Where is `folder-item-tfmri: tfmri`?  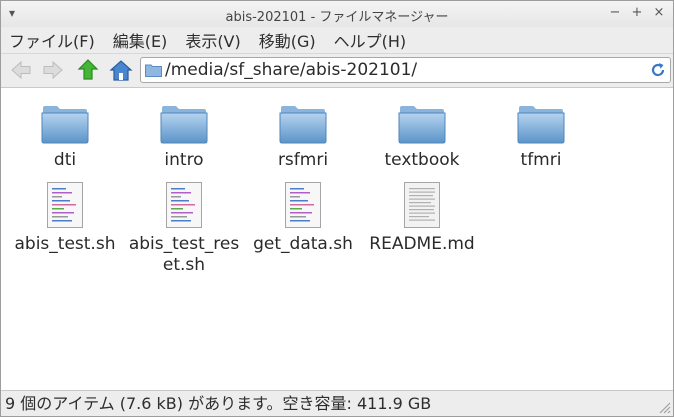 folder-item-tfmri: tfmri is located at coordinates (541, 137).